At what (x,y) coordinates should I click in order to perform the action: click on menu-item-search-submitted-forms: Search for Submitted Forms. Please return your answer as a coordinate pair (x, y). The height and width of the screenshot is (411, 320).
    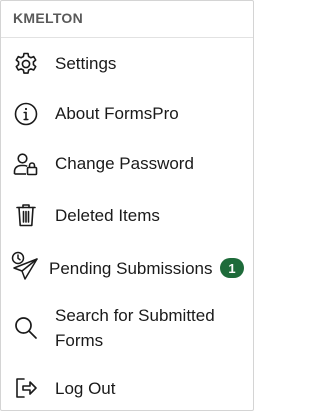
    Looking at the image, I should click on (127, 329).